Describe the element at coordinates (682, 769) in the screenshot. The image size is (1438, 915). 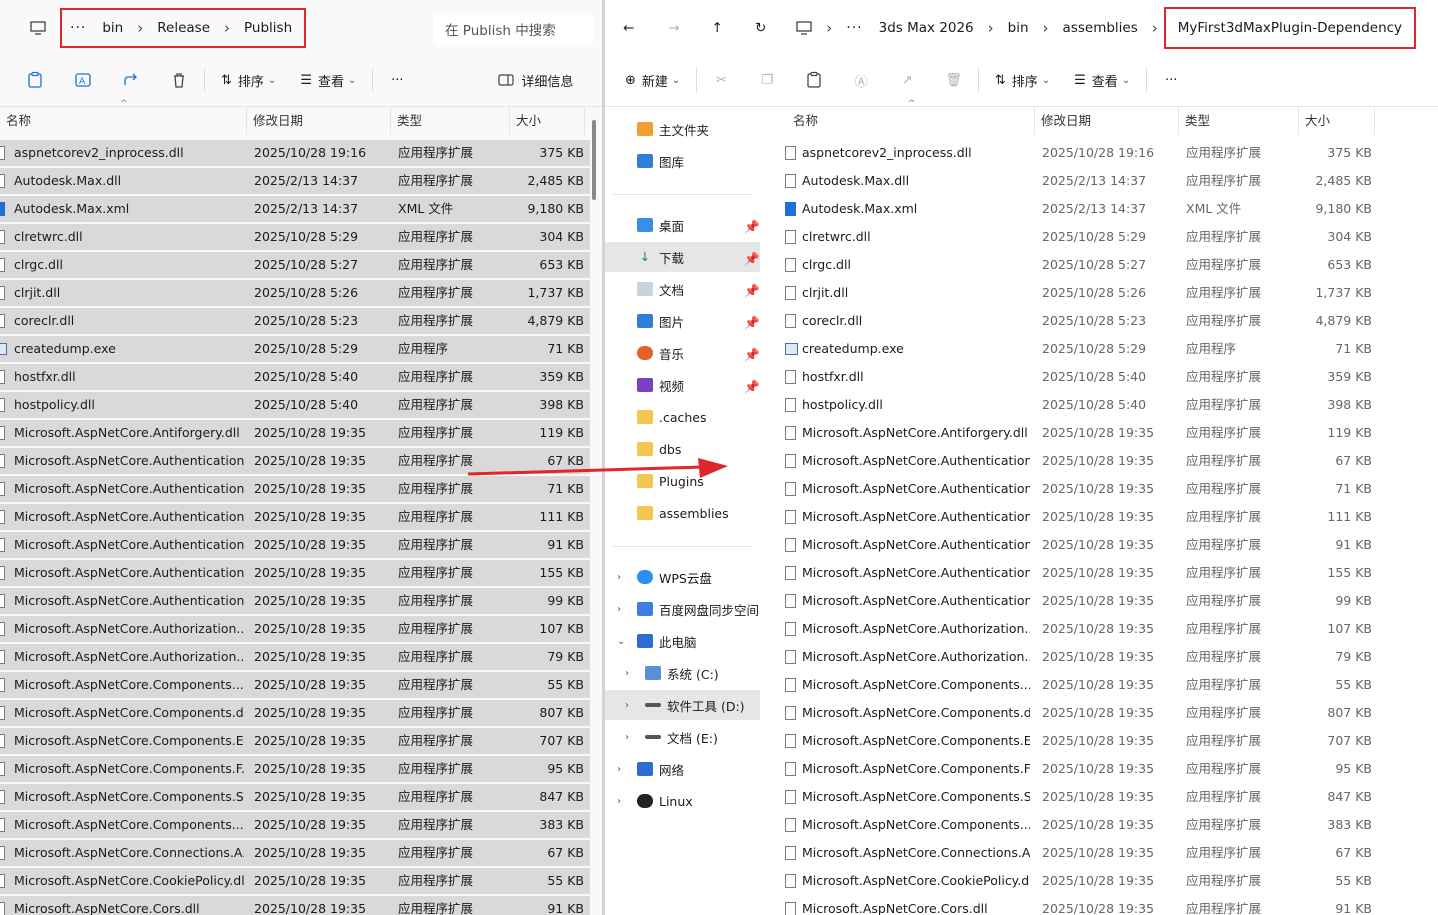
I see `nav-network: › 网络` at that location.